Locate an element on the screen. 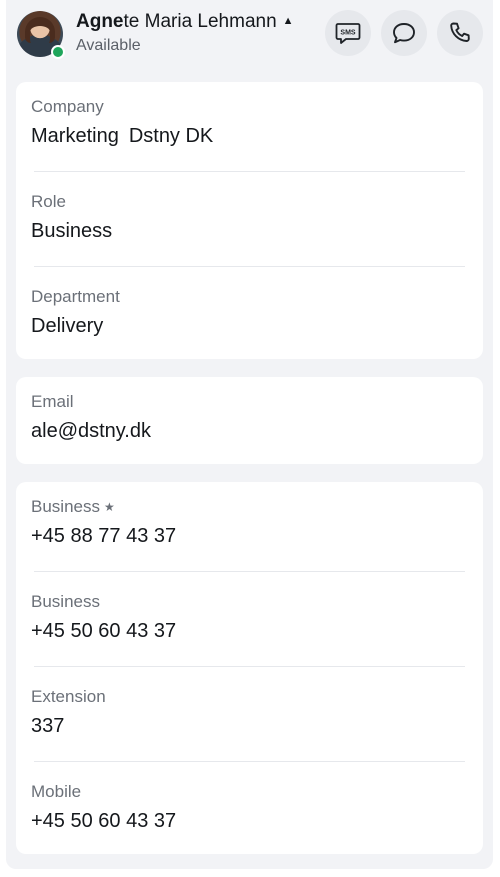  role-label: Role is located at coordinates (48, 201).